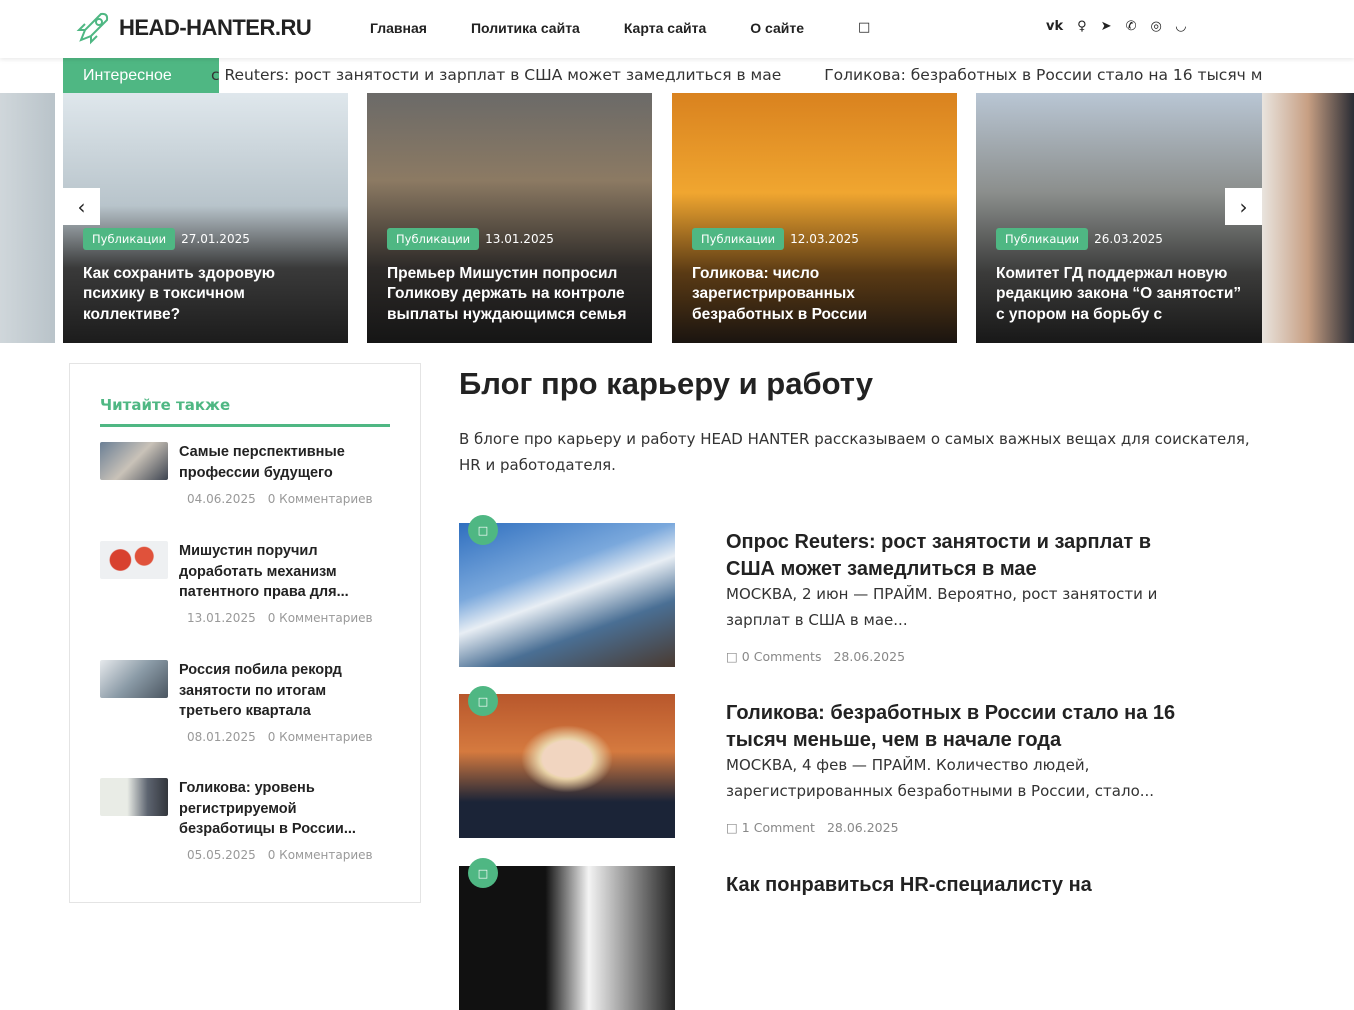 The height and width of the screenshot is (1010, 1354). Describe the element at coordinates (1243, 206) in the screenshot. I see `slider-next-button: ›` at that location.